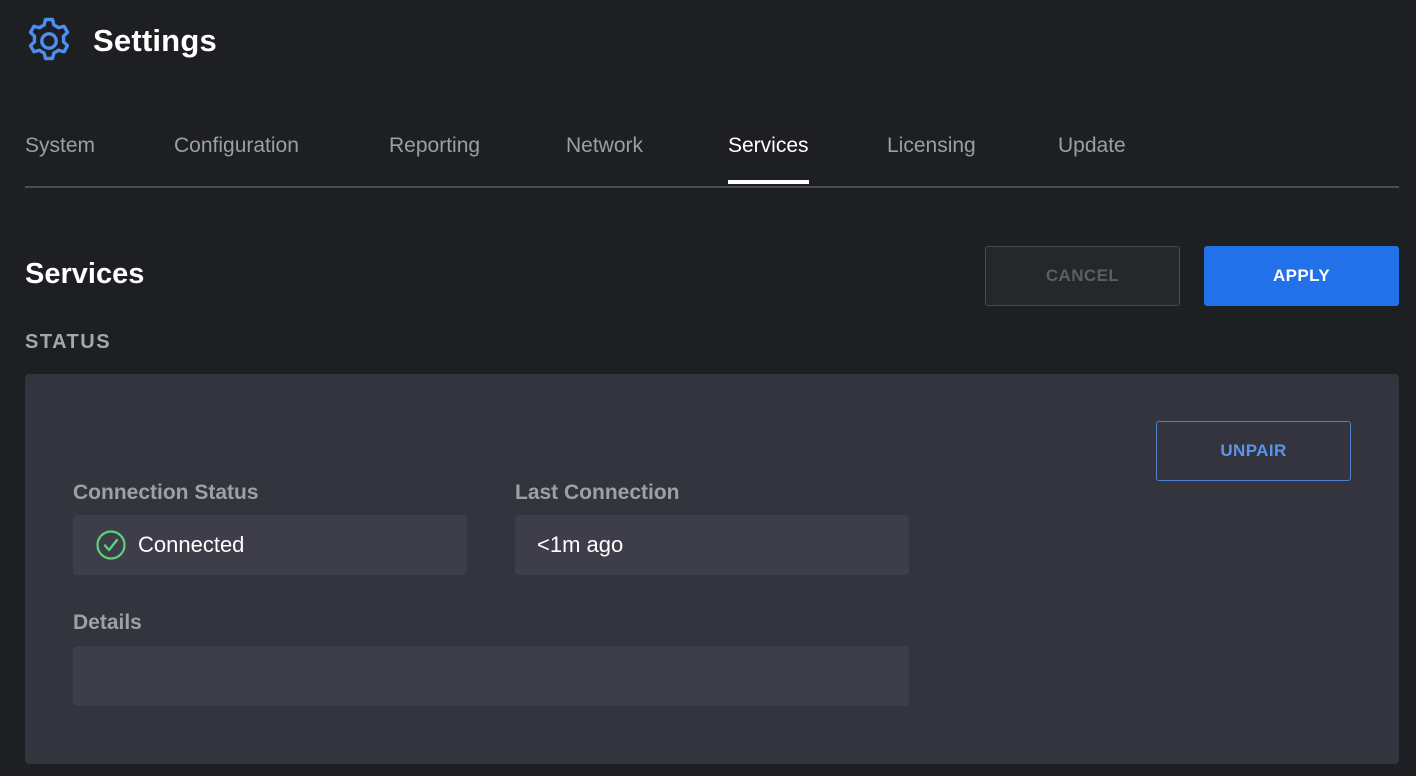  What do you see at coordinates (111, 545) in the screenshot?
I see `check-circle-icon` at bounding box center [111, 545].